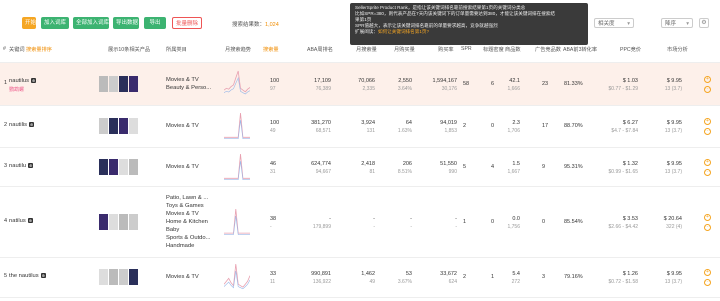 The height and width of the screenshot is (301, 720). What do you see at coordinates (370, 131) in the screenshot?
I see `monthly-search-cell-sub: 131` at bounding box center [370, 131].